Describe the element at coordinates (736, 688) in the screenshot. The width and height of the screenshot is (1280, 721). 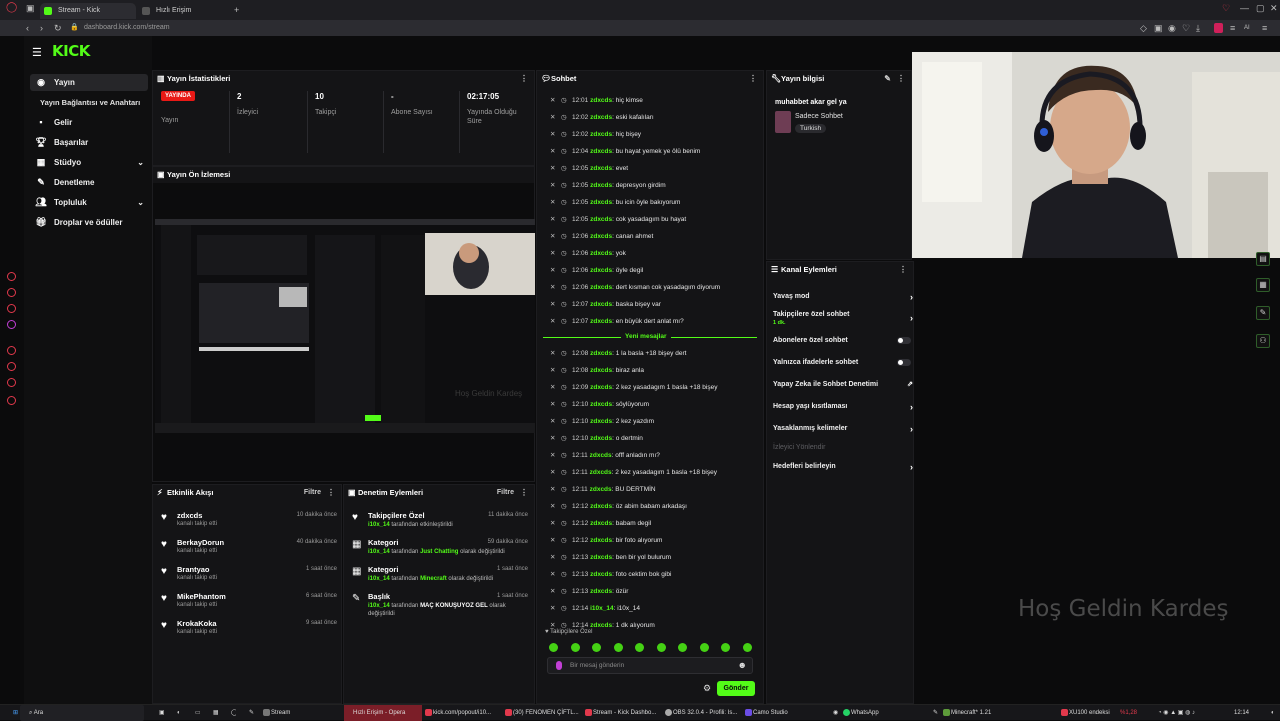
I see `send-button: Gönder` at that location.